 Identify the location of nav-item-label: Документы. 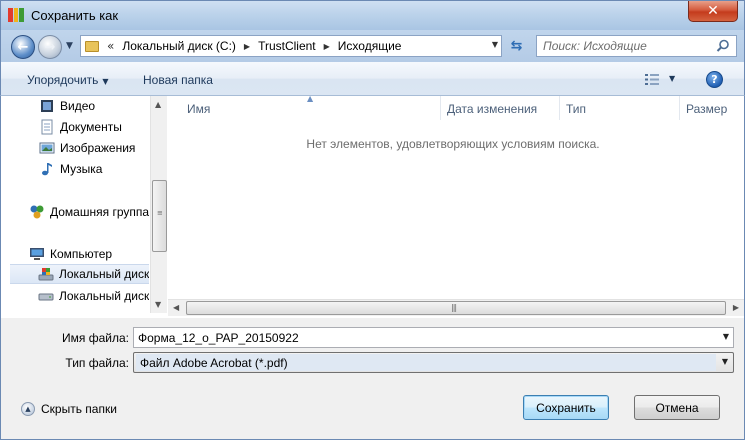
(91, 127).